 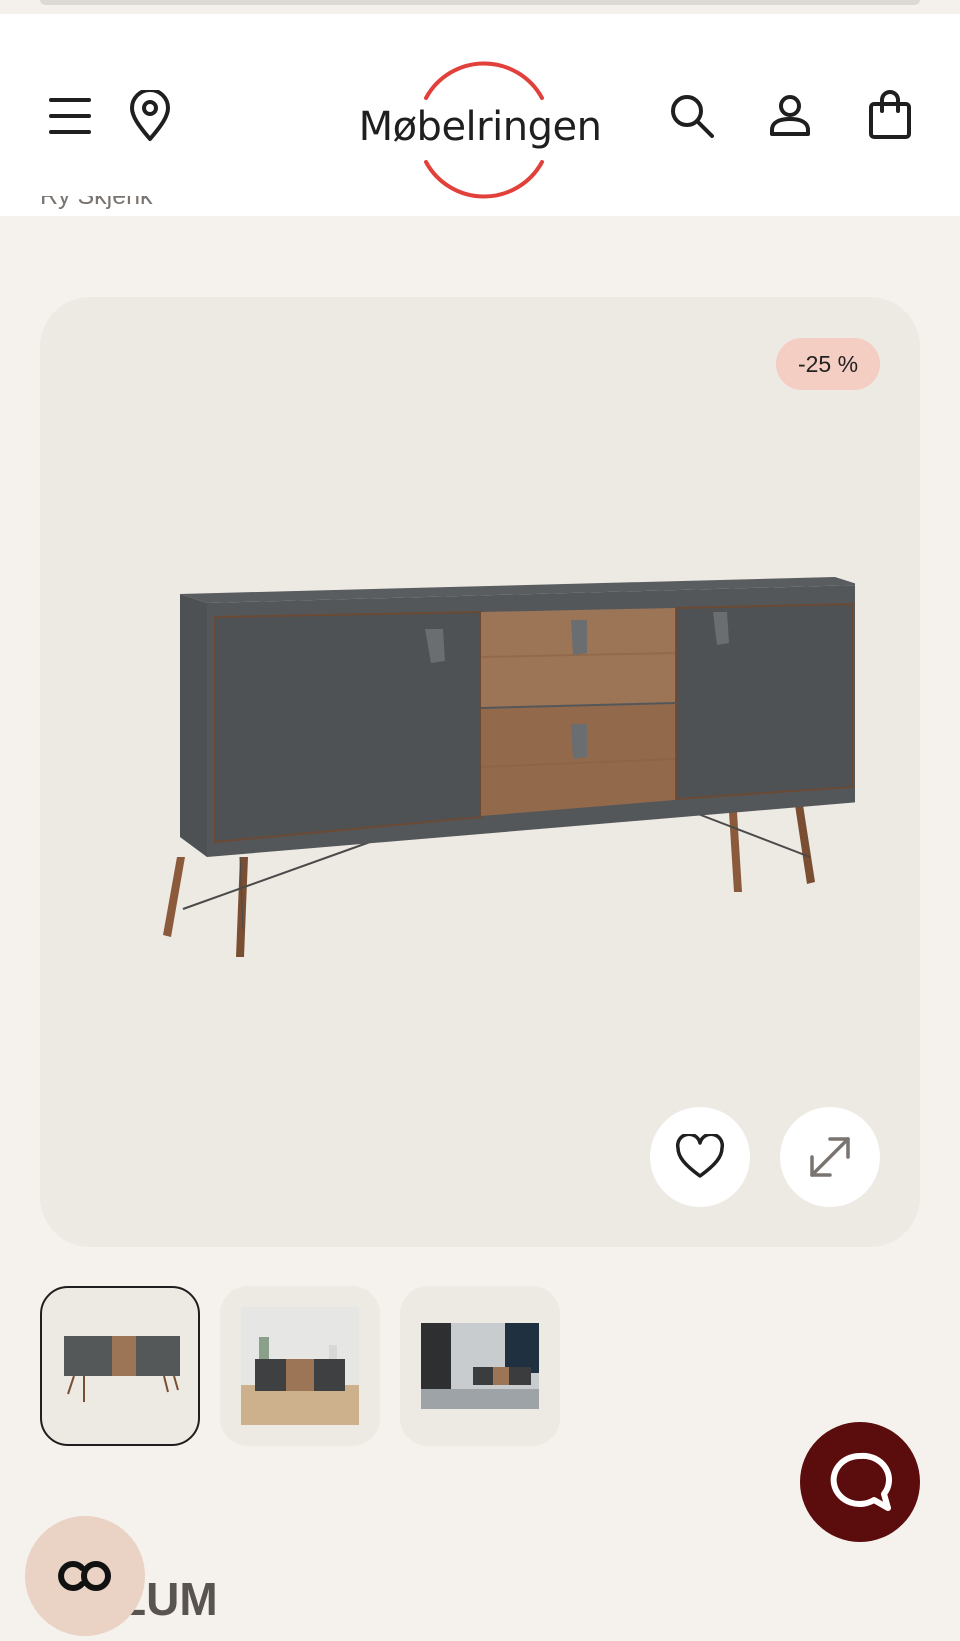 I want to click on site-logo: Møbelringen, so click(x=480, y=129).